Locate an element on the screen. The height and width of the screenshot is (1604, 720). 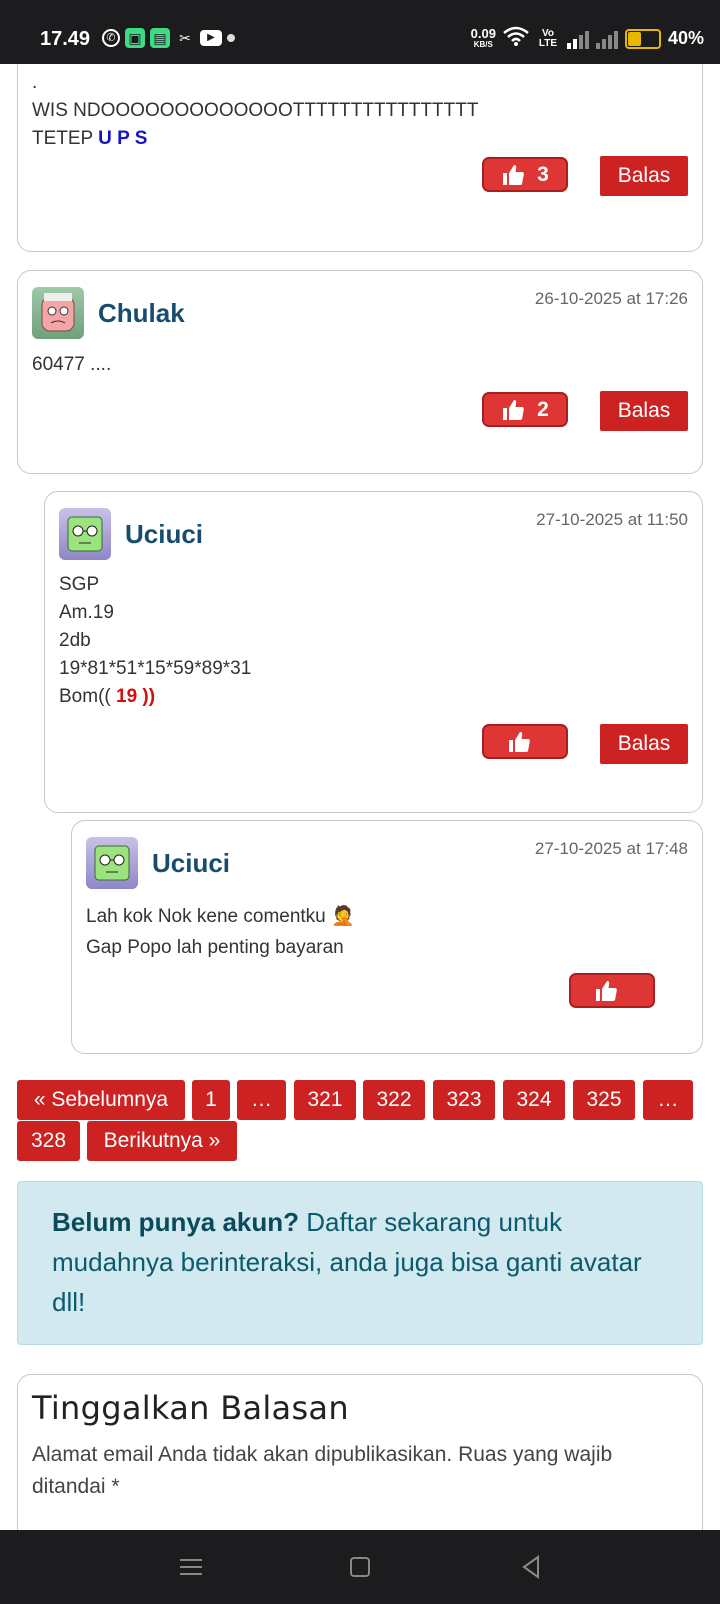
next-page-button: Berikutnya » is located at coordinates (162, 1141).